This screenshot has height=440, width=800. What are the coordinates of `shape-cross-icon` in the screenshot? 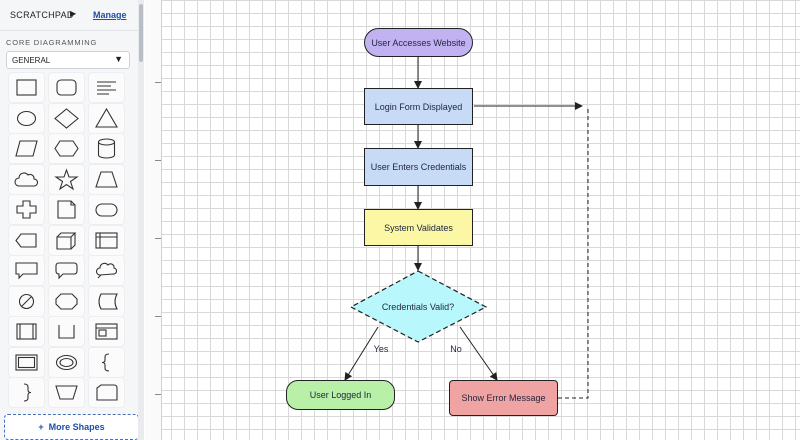 It's located at (26, 209).